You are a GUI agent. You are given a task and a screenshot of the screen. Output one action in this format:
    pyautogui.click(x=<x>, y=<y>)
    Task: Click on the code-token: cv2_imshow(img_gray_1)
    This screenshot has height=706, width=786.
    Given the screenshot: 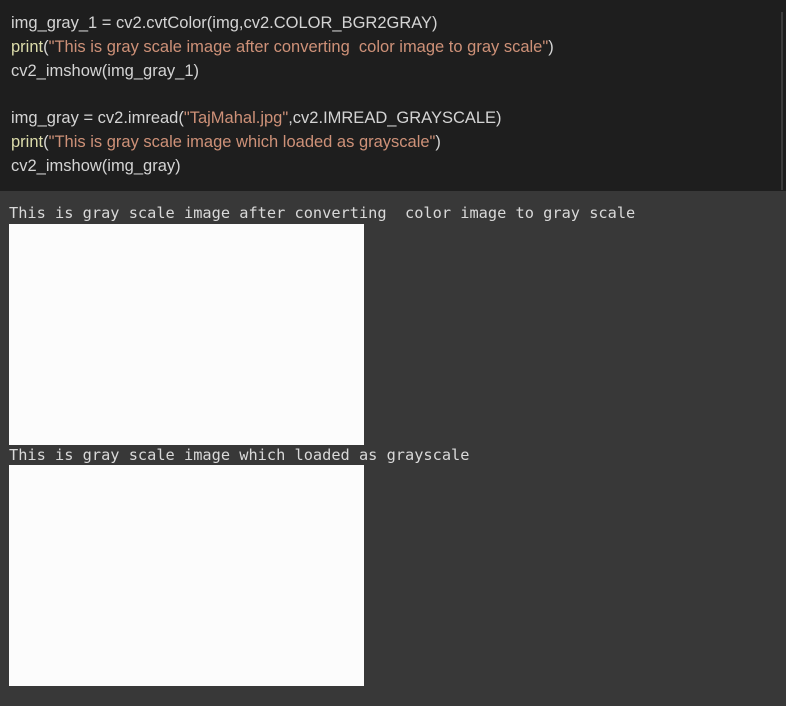 What is the action you would take?
    pyautogui.click(x=105, y=71)
    